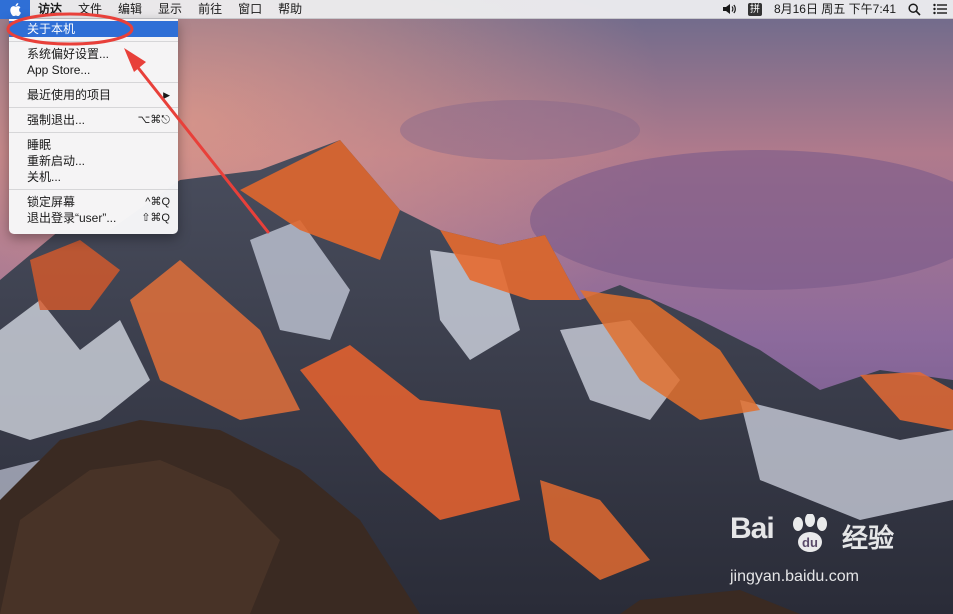  I want to click on menu-item-shortcut: ⌥⌘⎋, so click(153, 120).